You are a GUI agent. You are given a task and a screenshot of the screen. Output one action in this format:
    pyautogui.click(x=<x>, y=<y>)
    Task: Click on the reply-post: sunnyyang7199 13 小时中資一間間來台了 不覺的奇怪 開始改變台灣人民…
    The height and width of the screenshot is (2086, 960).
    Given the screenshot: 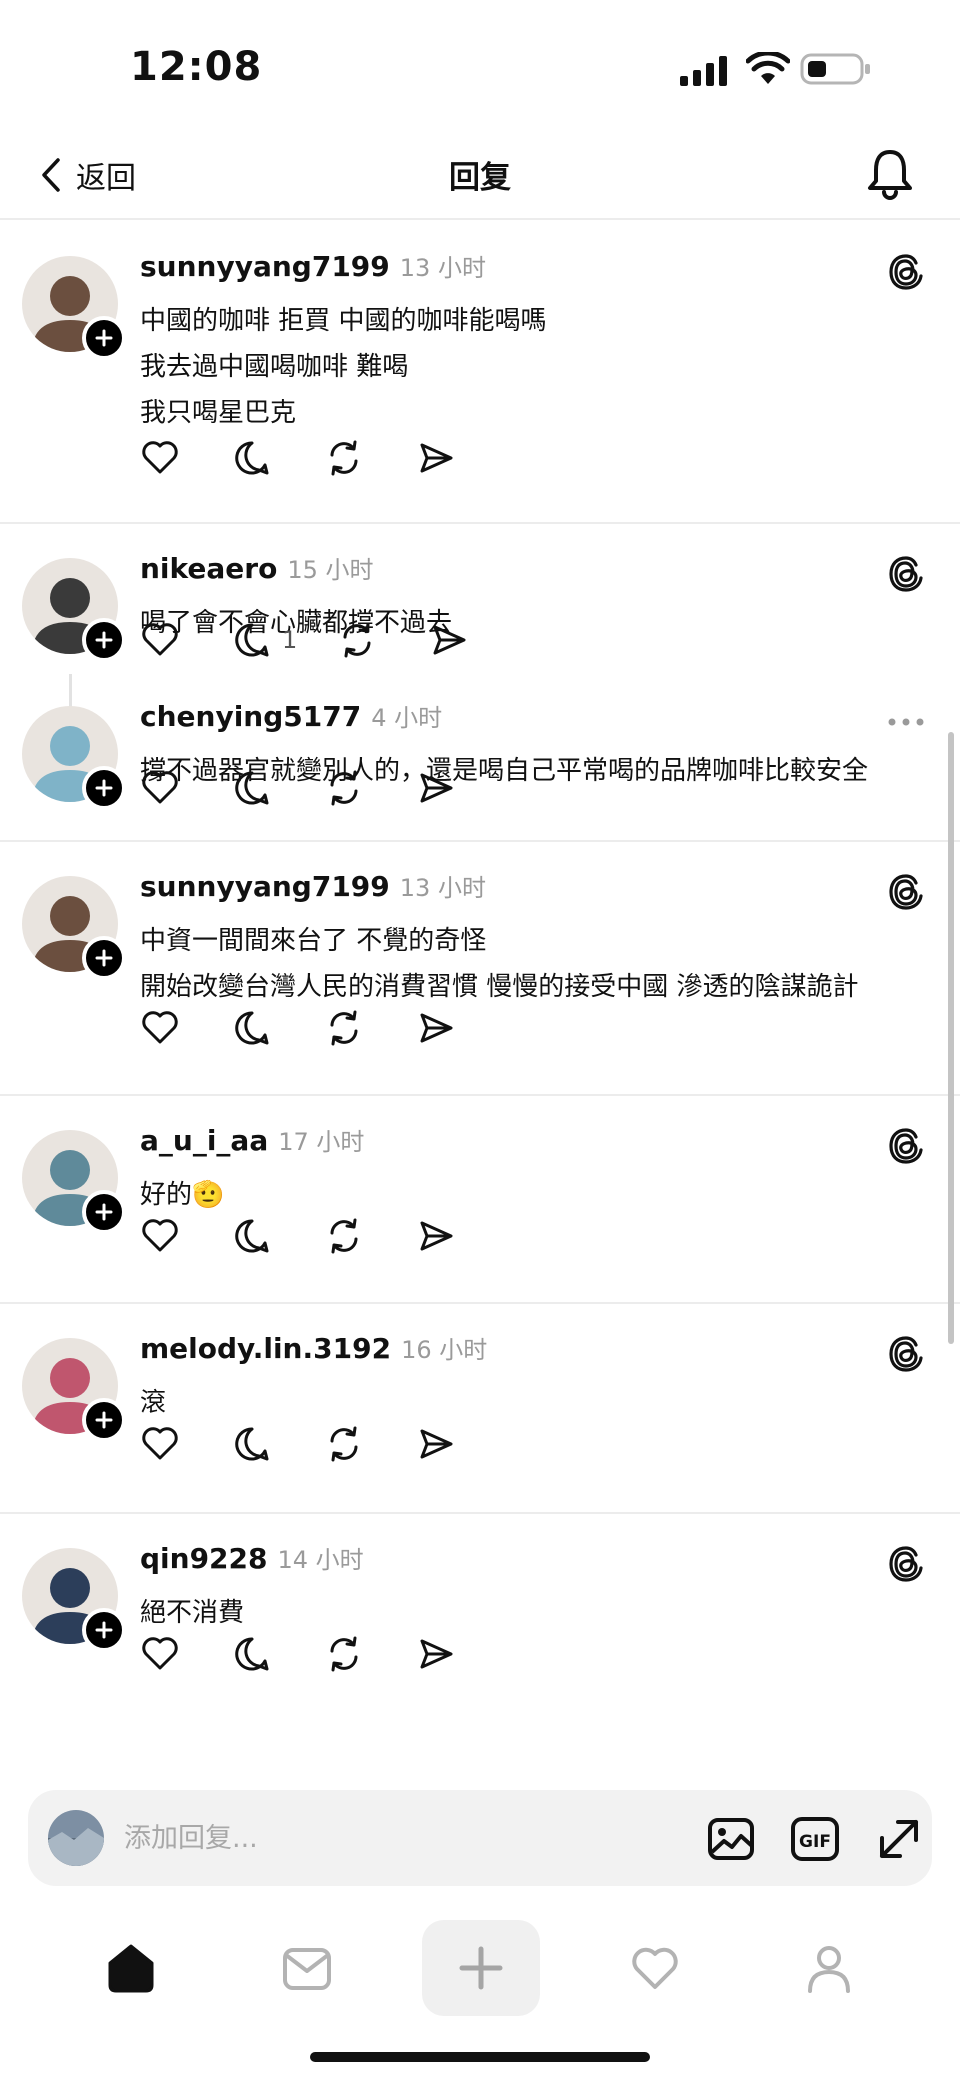 What is the action you would take?
    pyautogui.click(x=480, y=969)
    